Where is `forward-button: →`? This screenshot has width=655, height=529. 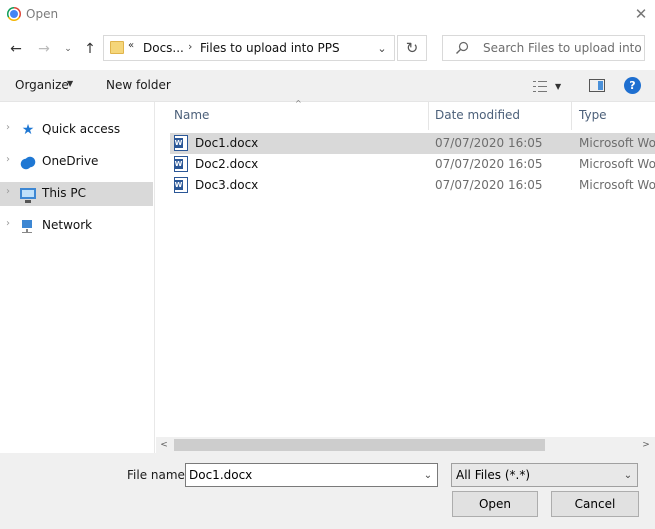 forward-button: → is located at coordinates (44, 49).